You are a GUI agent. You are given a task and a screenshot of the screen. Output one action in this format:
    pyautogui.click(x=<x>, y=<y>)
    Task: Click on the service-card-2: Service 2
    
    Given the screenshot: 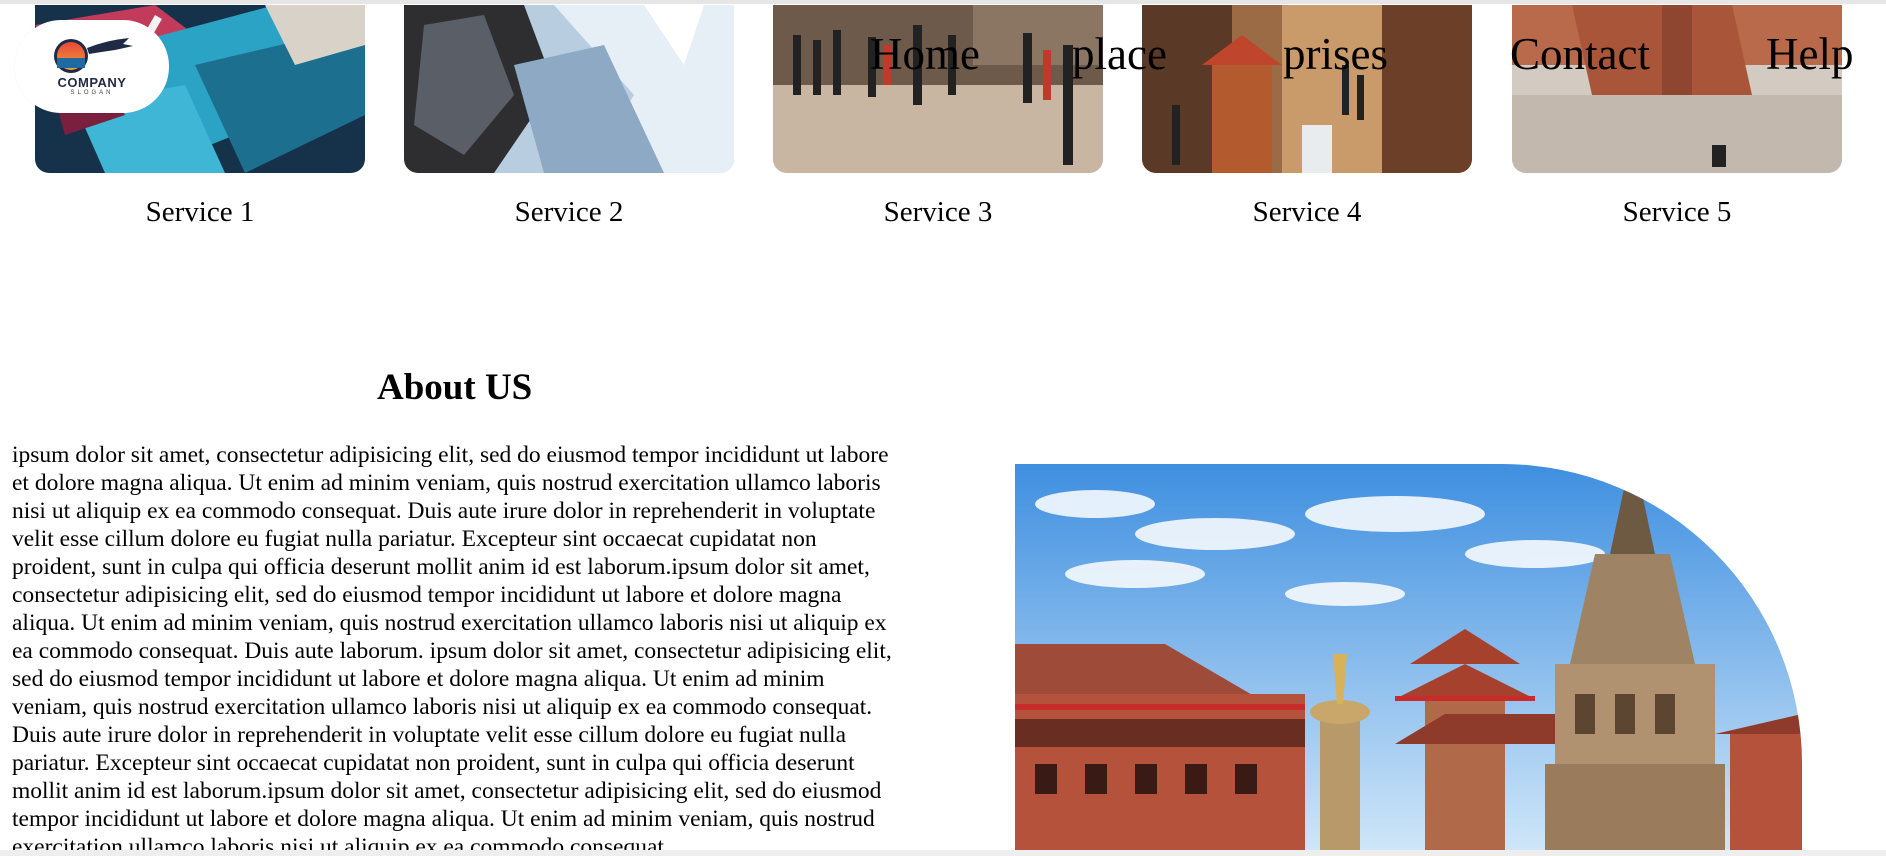 What is the action you would take?
    pyautogui.click(x=569, y=117)
    